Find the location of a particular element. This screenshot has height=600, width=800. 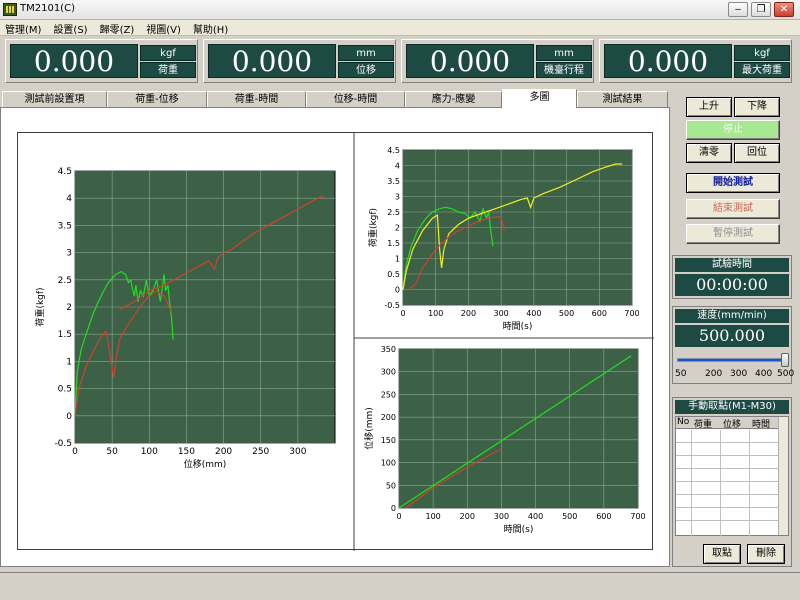

tab-pretest-settings: 測試前設置項 is located at coordinates (54, 99).